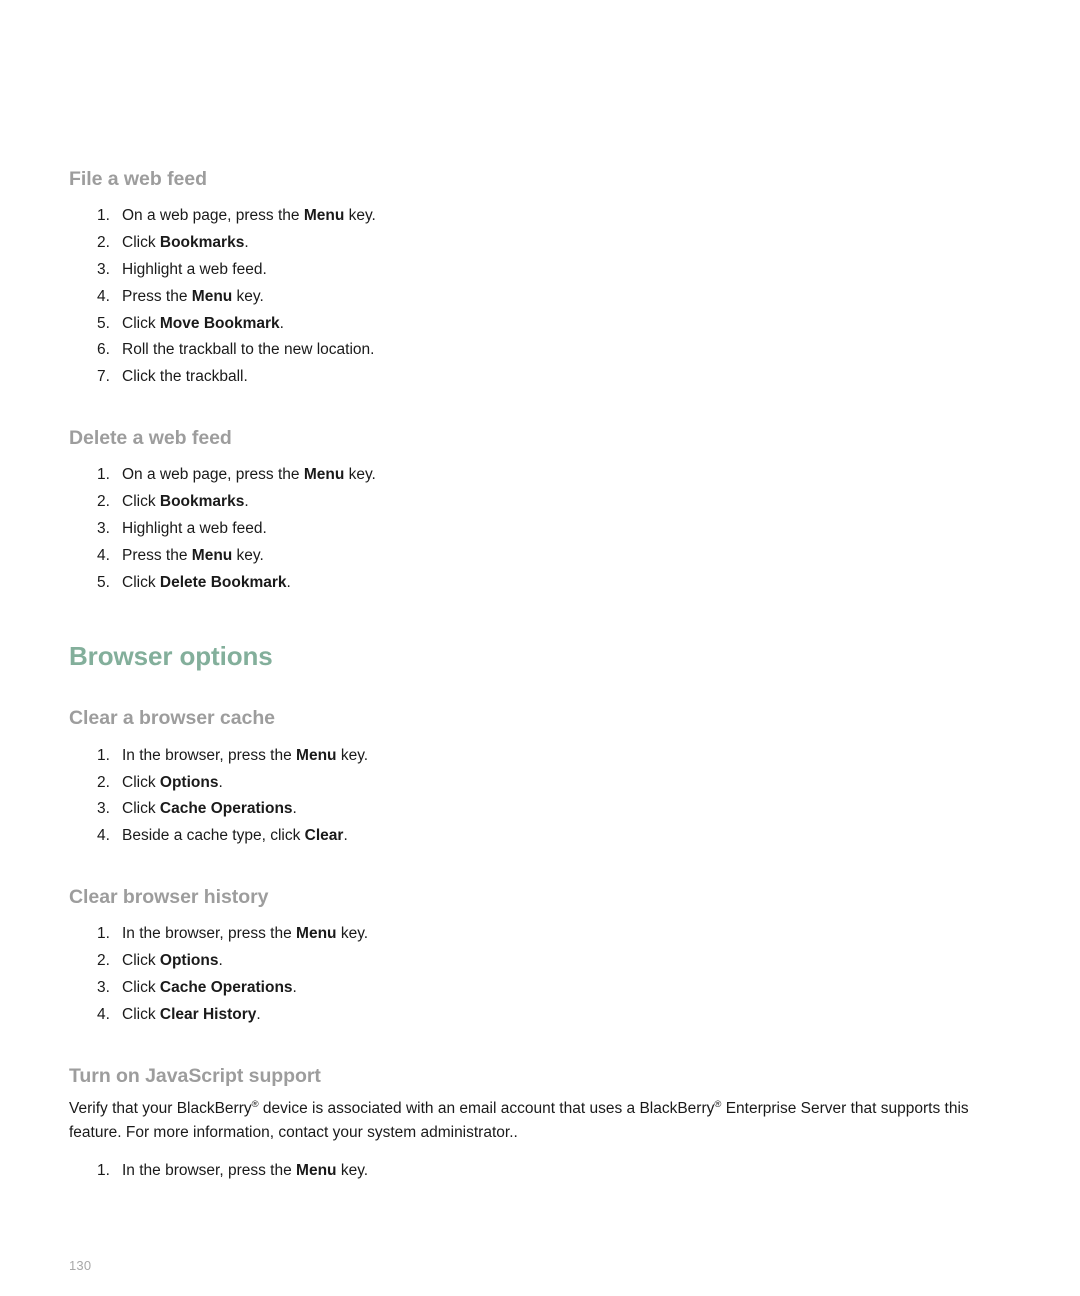  Describe the element at coordinates (529, 1015) in the screenshot. I see `list-item: Click Clear History.` at that location.